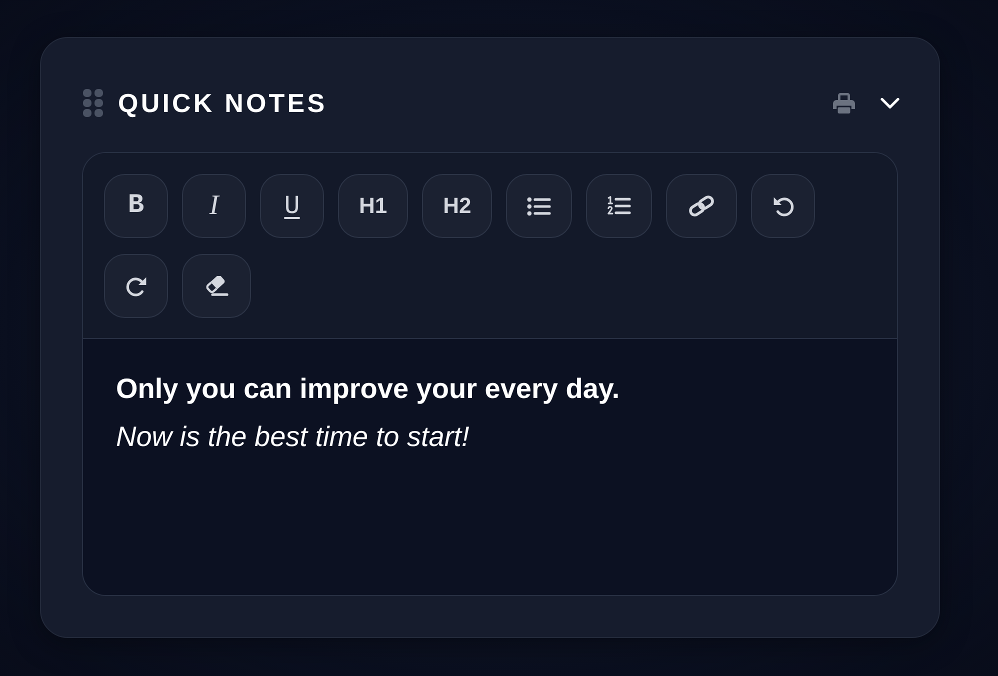 Image resolution: width=998 pixels, height=676 pixels. What do you see at coordinates (368, 389) in the screenshot?
I see `note-line: Only you can improve your every day.` at bounding box center [368, 389].